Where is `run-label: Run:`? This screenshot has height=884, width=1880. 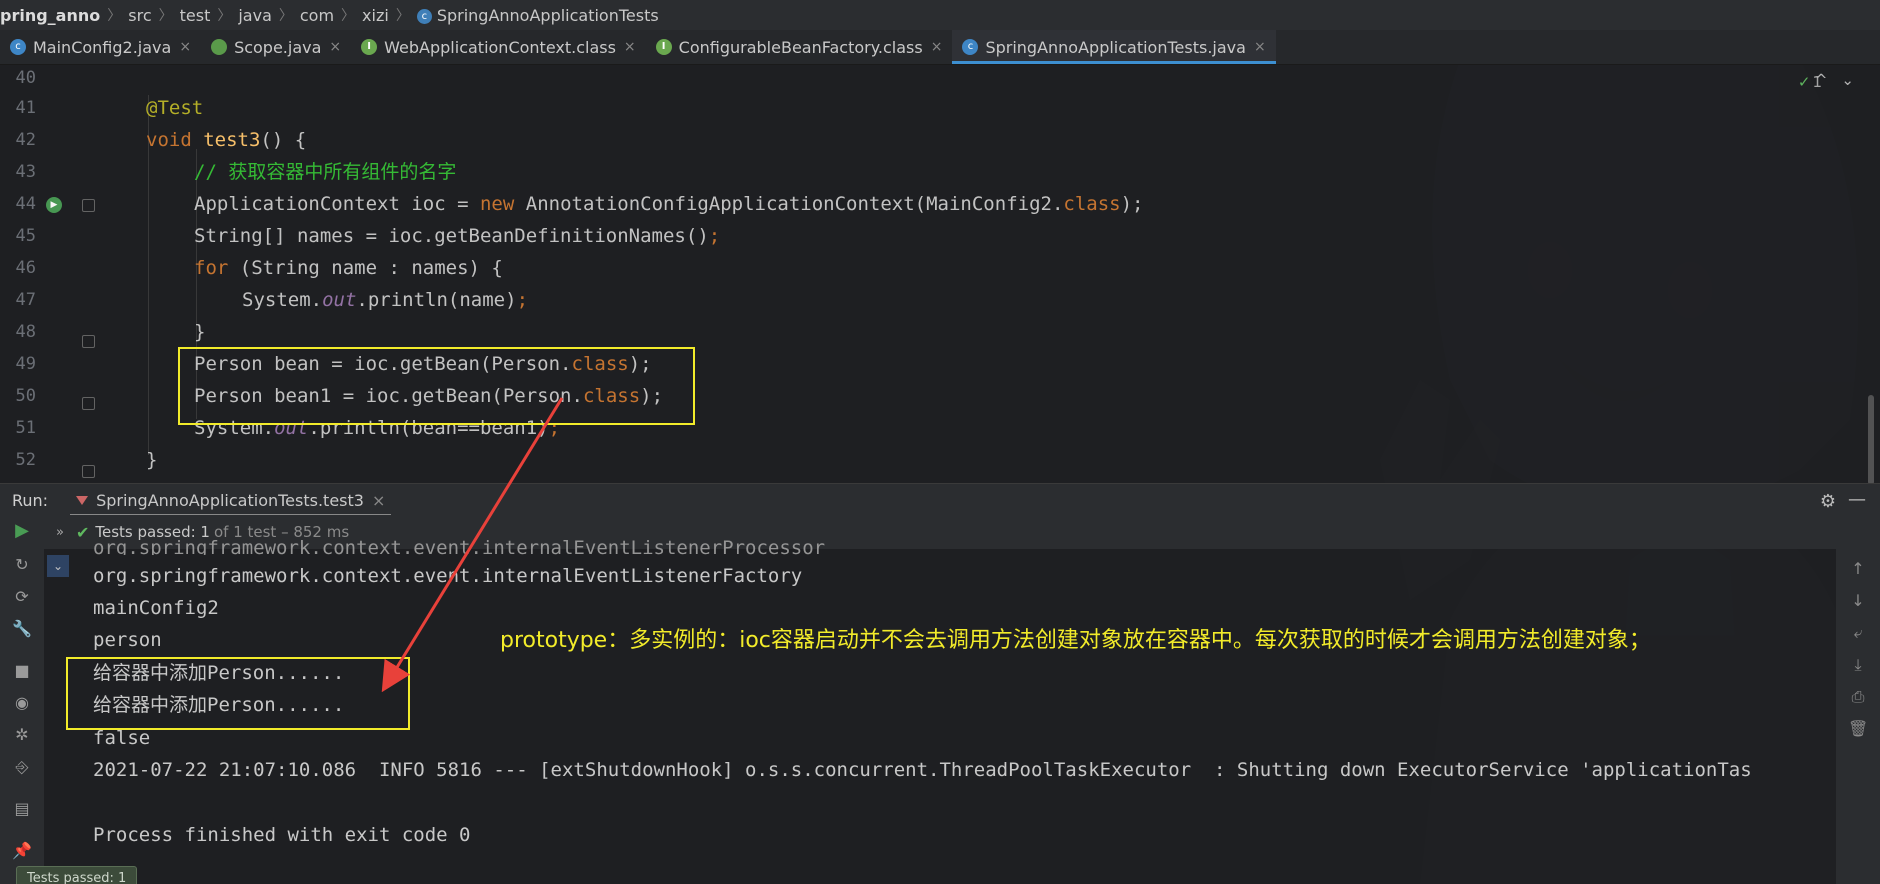 run-label: Run: is located at coordinates (30, 500).